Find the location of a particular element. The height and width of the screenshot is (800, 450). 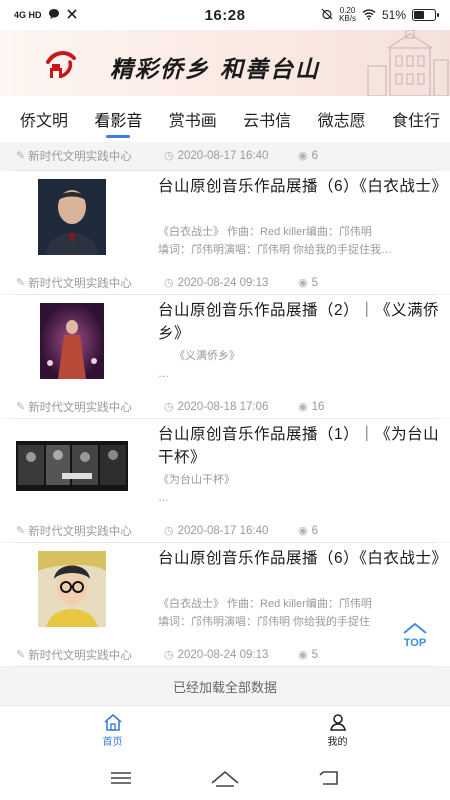

building-illustration is located at coordinates (408, 63).